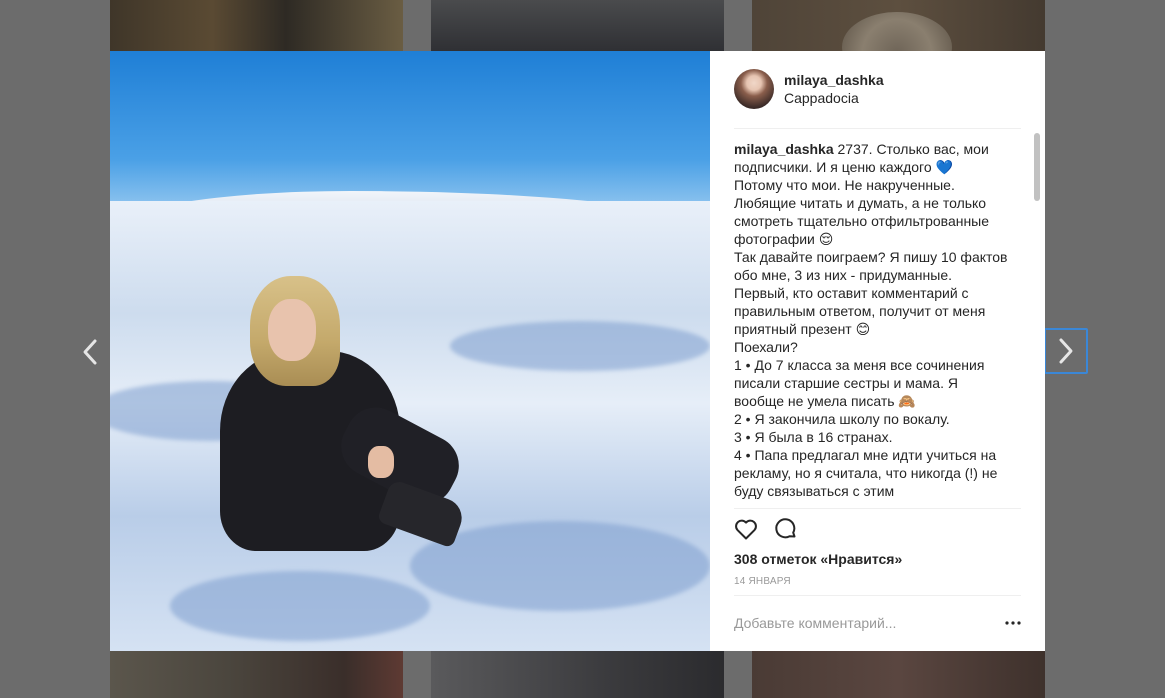 This screenshot has width=1165, height=698. I want to click on header-location: Cappadocia, so click(834, 98).